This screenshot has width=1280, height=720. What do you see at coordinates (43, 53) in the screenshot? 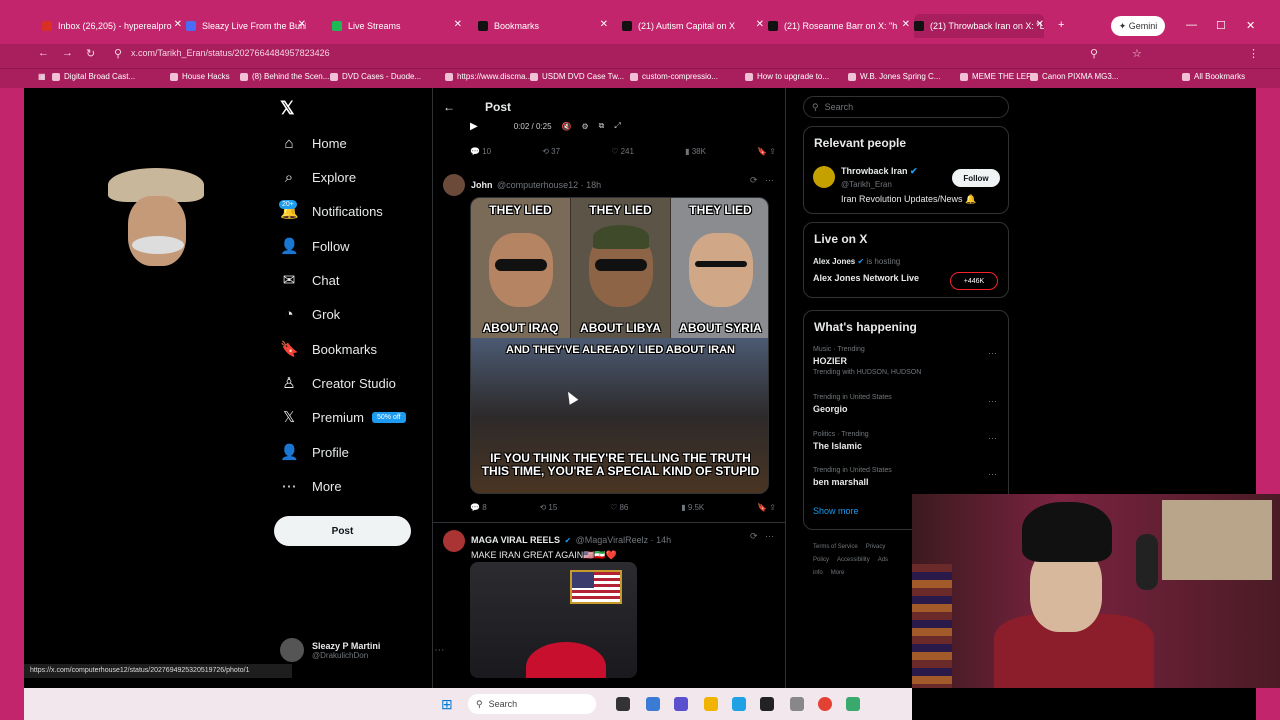
I see `back-icon: ←` at bounding box center [43, 53].